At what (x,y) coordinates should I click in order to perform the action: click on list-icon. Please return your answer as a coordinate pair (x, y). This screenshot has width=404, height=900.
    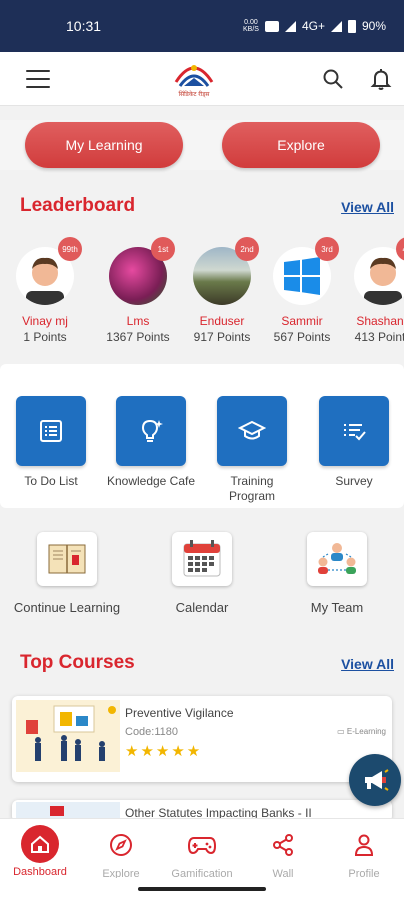
    Looking at the image, I should click on (51, 431).